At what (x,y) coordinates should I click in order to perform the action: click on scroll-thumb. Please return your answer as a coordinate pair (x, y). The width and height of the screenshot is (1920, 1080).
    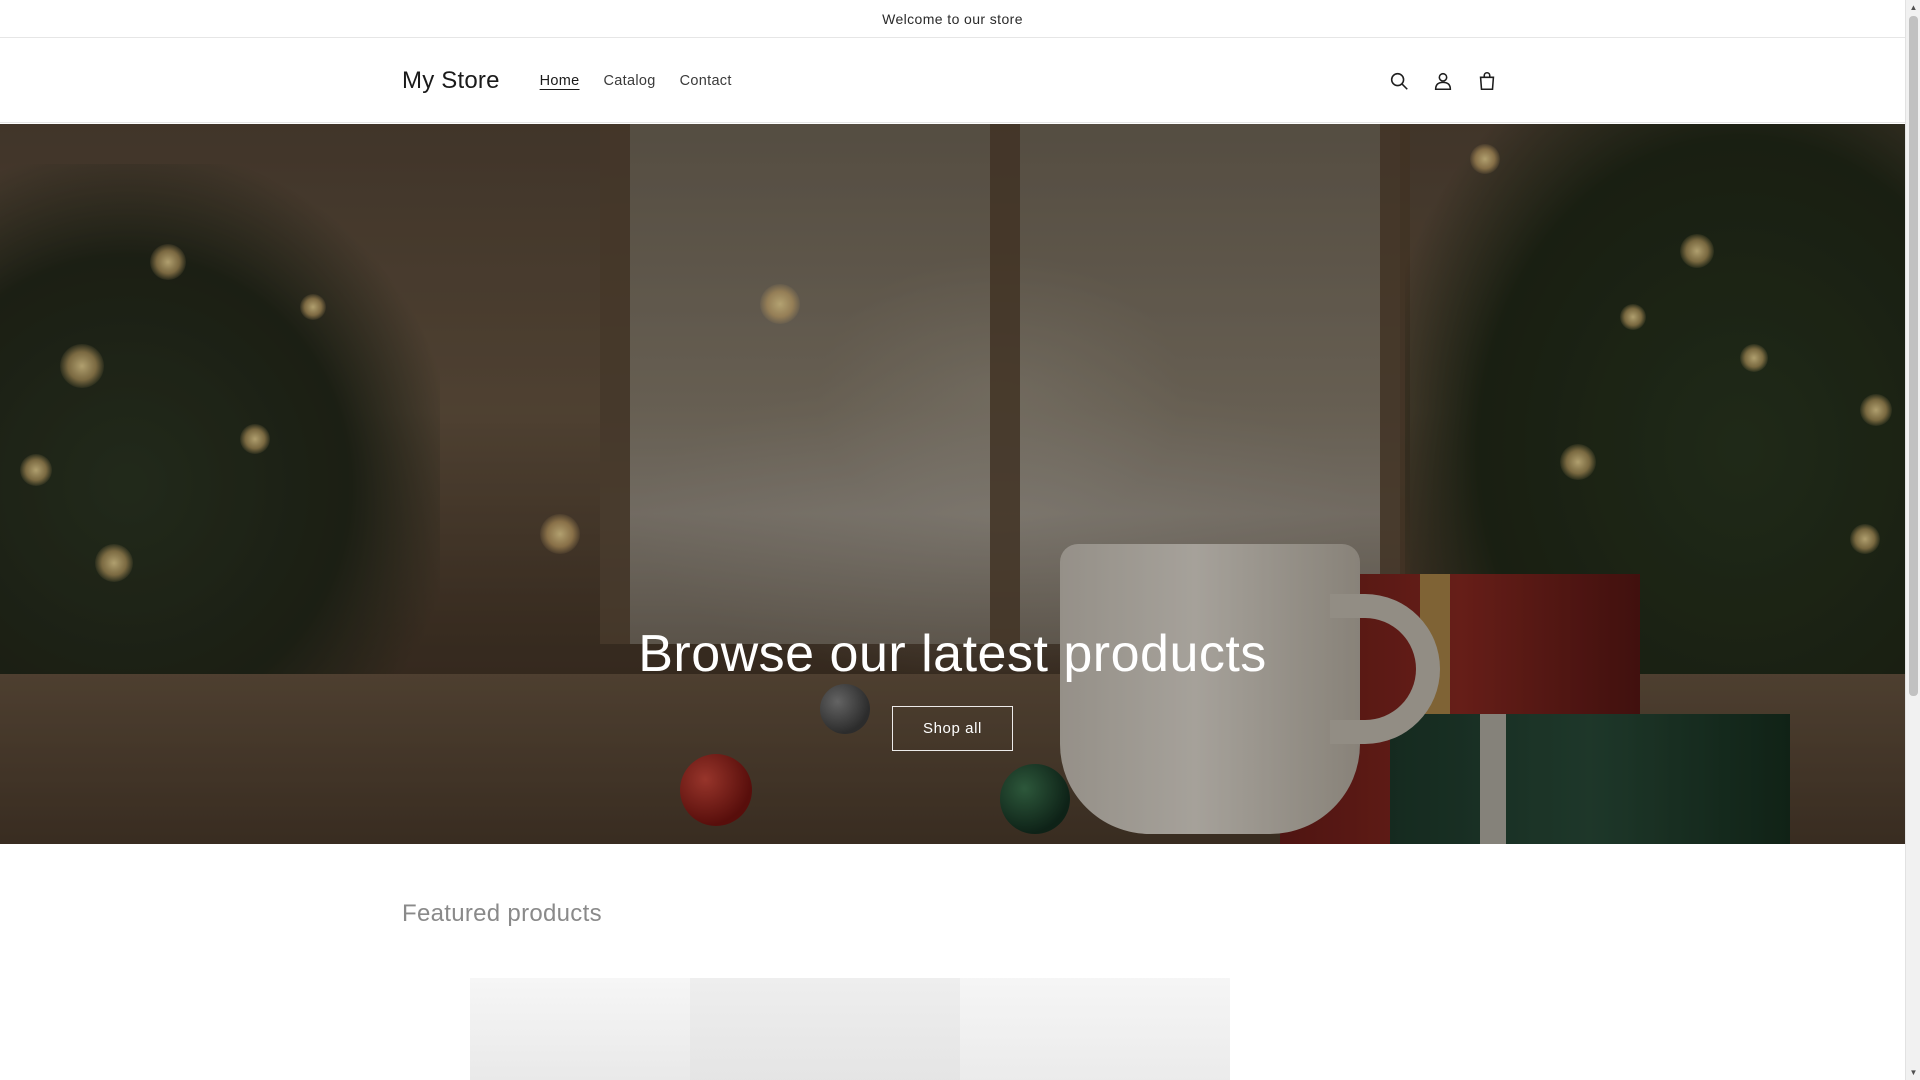
    Looking at the image, I should click on (1913, 356).